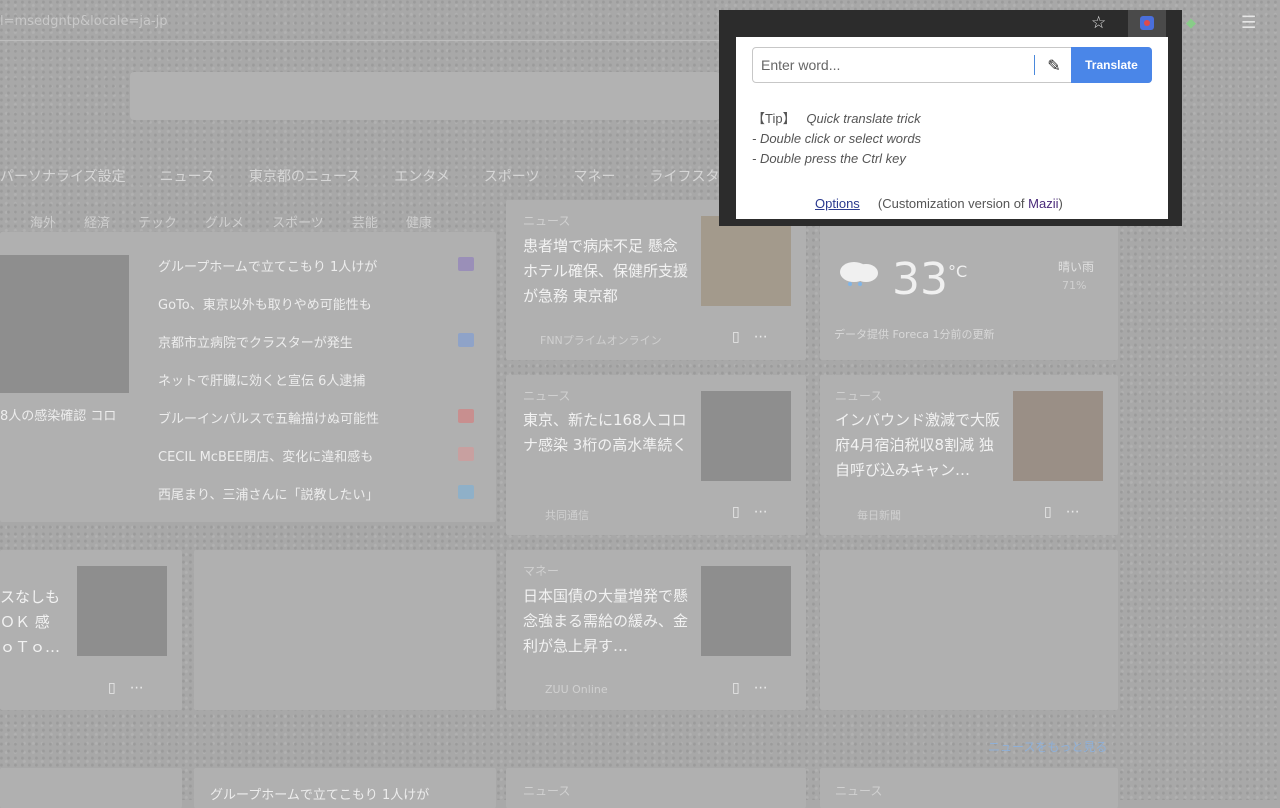 Image resolution: width=1280 pixels, height=808 pixels. Describe the element at coordinates (608, 271) in the screenshot. I see `card-title: 患者増で病床不足 懸念 ホテル確保、保健所支援が急務 東京都` at that location.